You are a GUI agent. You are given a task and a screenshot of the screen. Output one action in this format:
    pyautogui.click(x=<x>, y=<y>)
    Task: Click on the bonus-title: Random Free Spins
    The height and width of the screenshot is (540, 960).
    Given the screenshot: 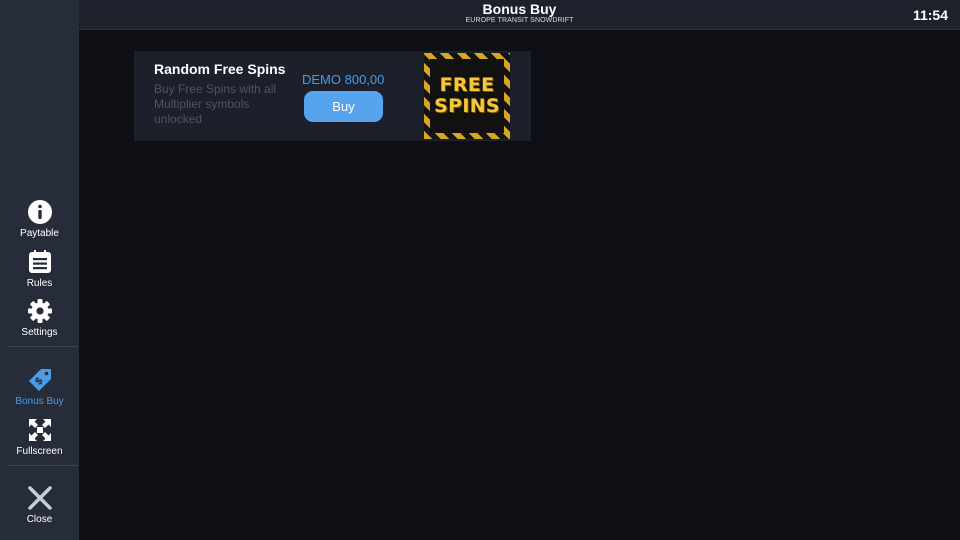 What is the action you would take?
    pyautogui.click(x=220, y=69)
    